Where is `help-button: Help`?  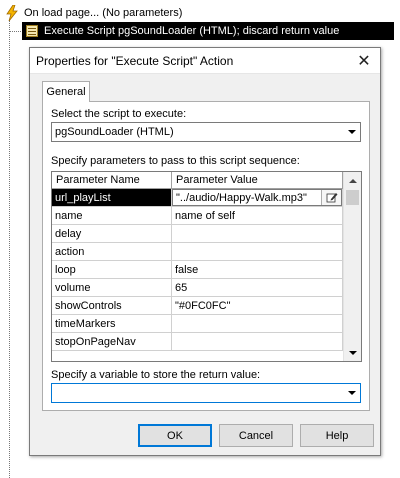 help-button: Help is located at coordinates (337, 435).